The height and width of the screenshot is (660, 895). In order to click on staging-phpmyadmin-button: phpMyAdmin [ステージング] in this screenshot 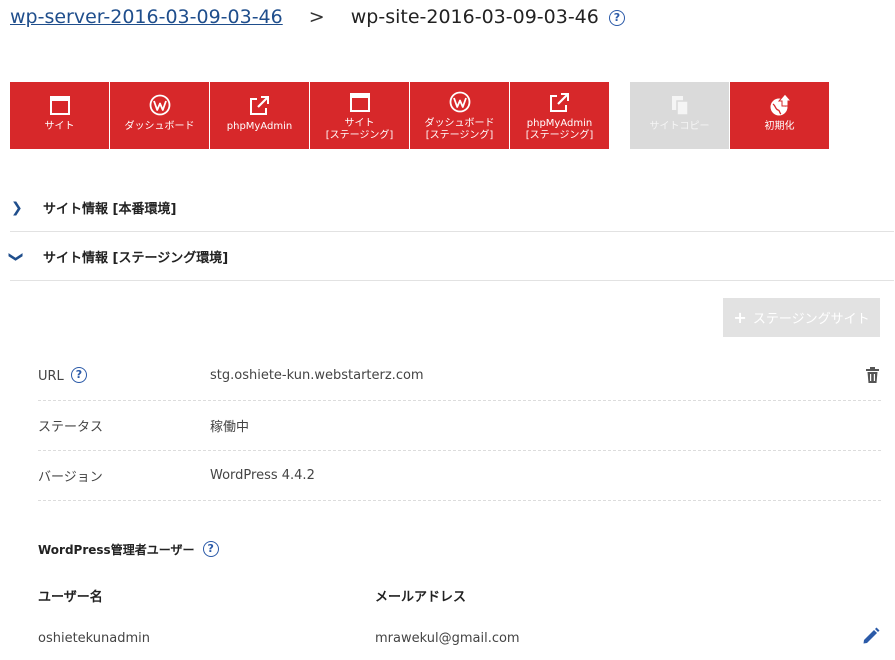, I will do `click(559, 115)`.